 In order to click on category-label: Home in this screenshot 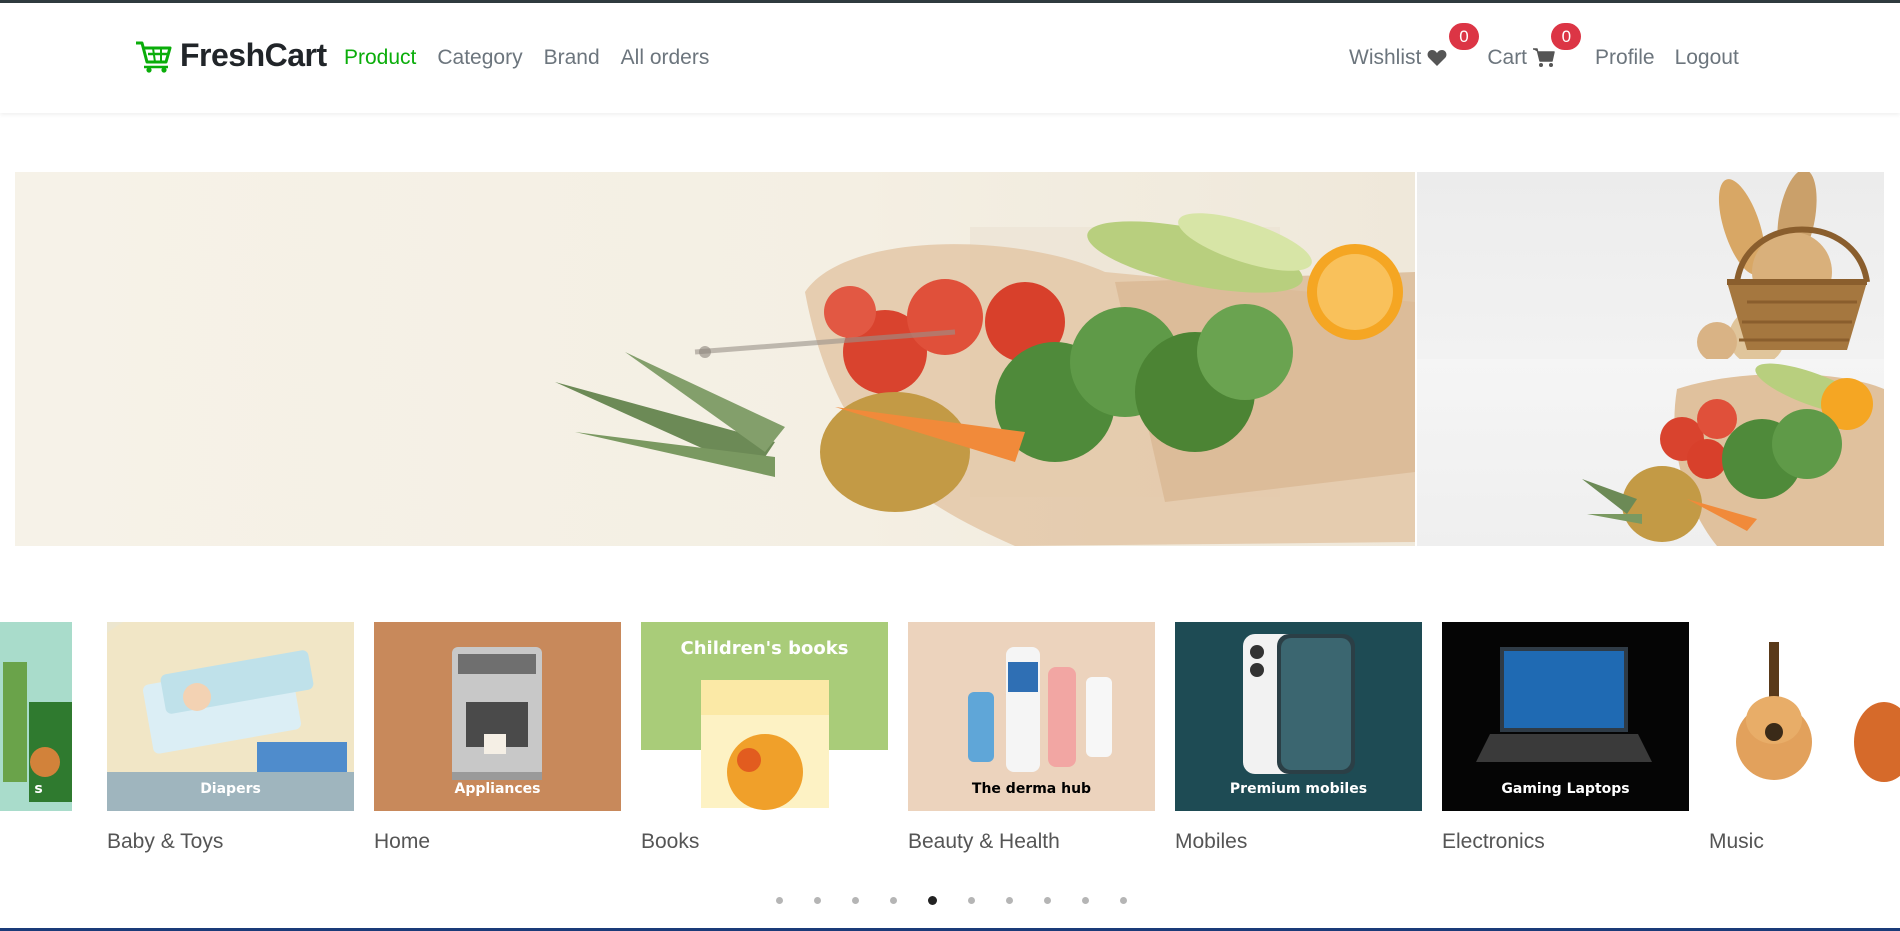, I will do `click(402, 841)`.